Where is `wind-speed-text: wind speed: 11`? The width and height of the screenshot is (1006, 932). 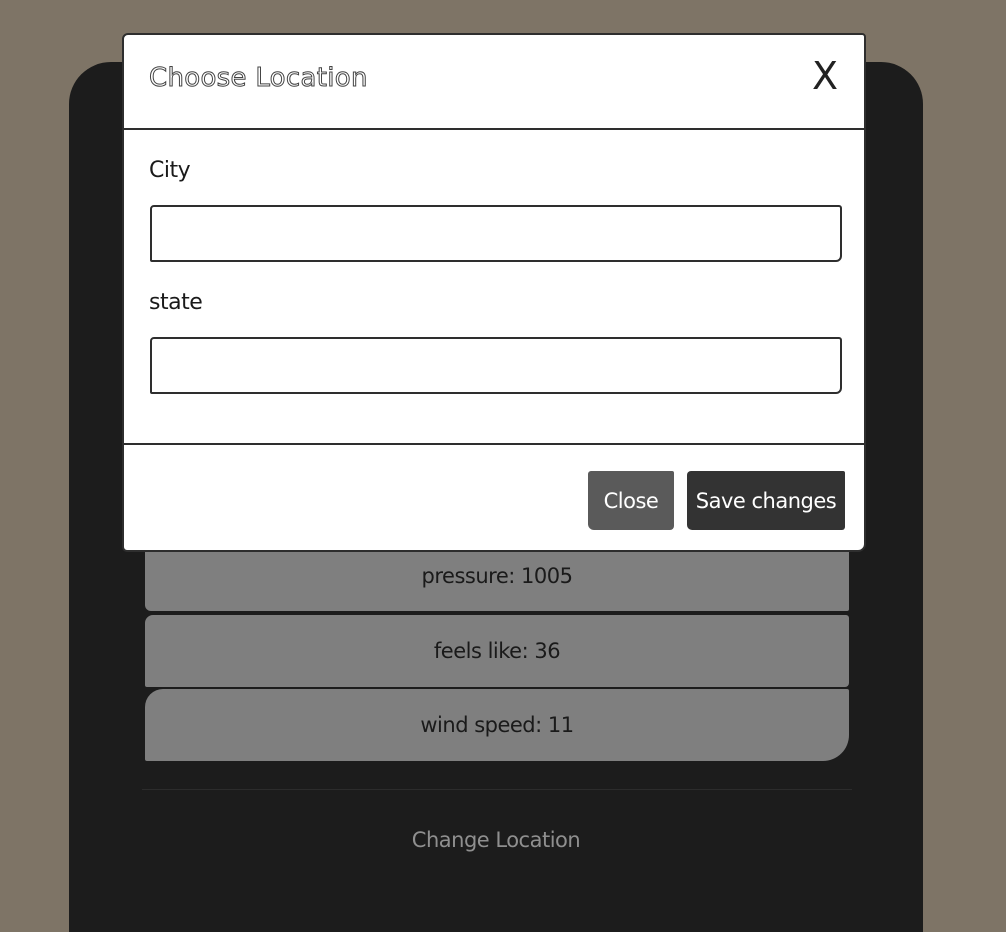 wind-speed-text: wind speed: 11 is located at coordinates (497, 725).